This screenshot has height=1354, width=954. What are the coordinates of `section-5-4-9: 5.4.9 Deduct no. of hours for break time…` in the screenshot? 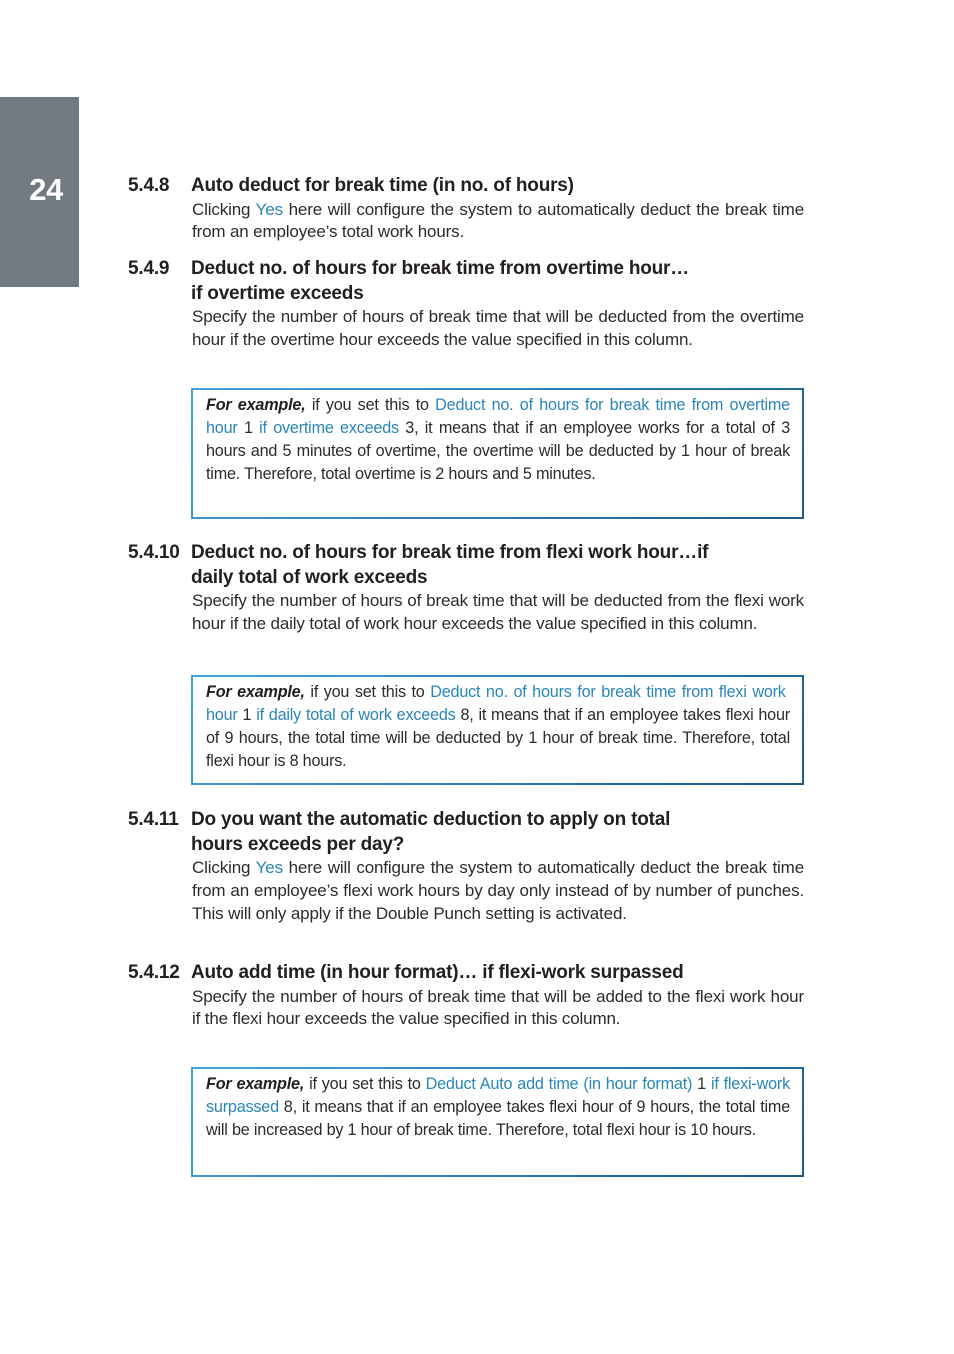 It's located at (466, 304).